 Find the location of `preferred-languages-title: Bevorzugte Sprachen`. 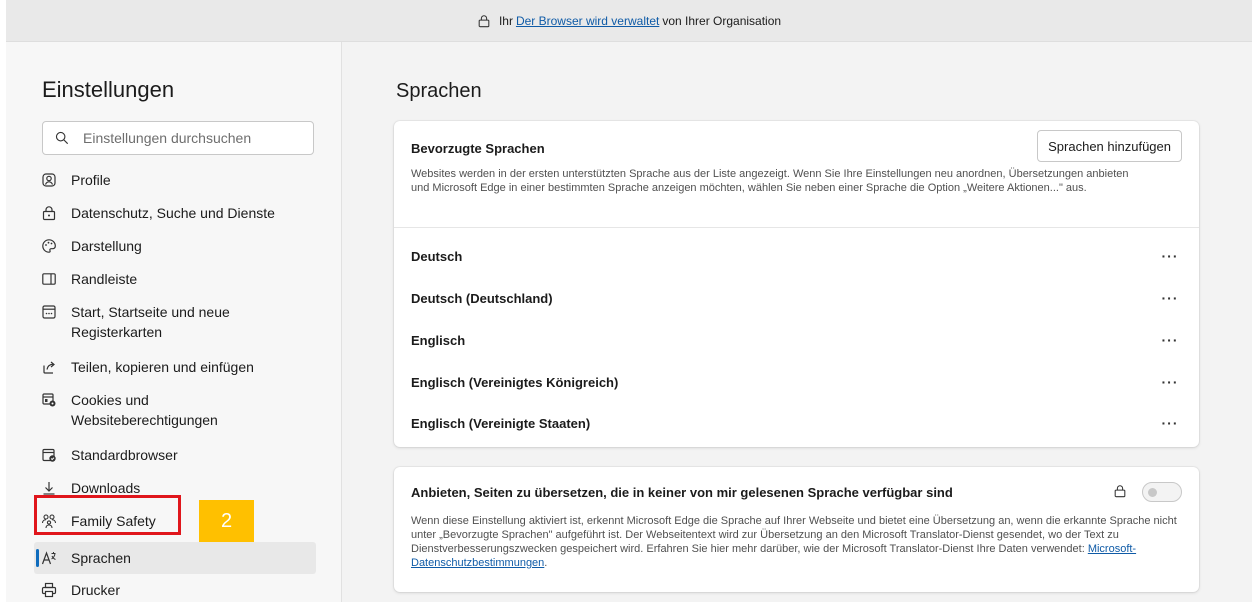

preferred-languages-title: Bevorzugte Sprachen is located at coordinates (478, 148).